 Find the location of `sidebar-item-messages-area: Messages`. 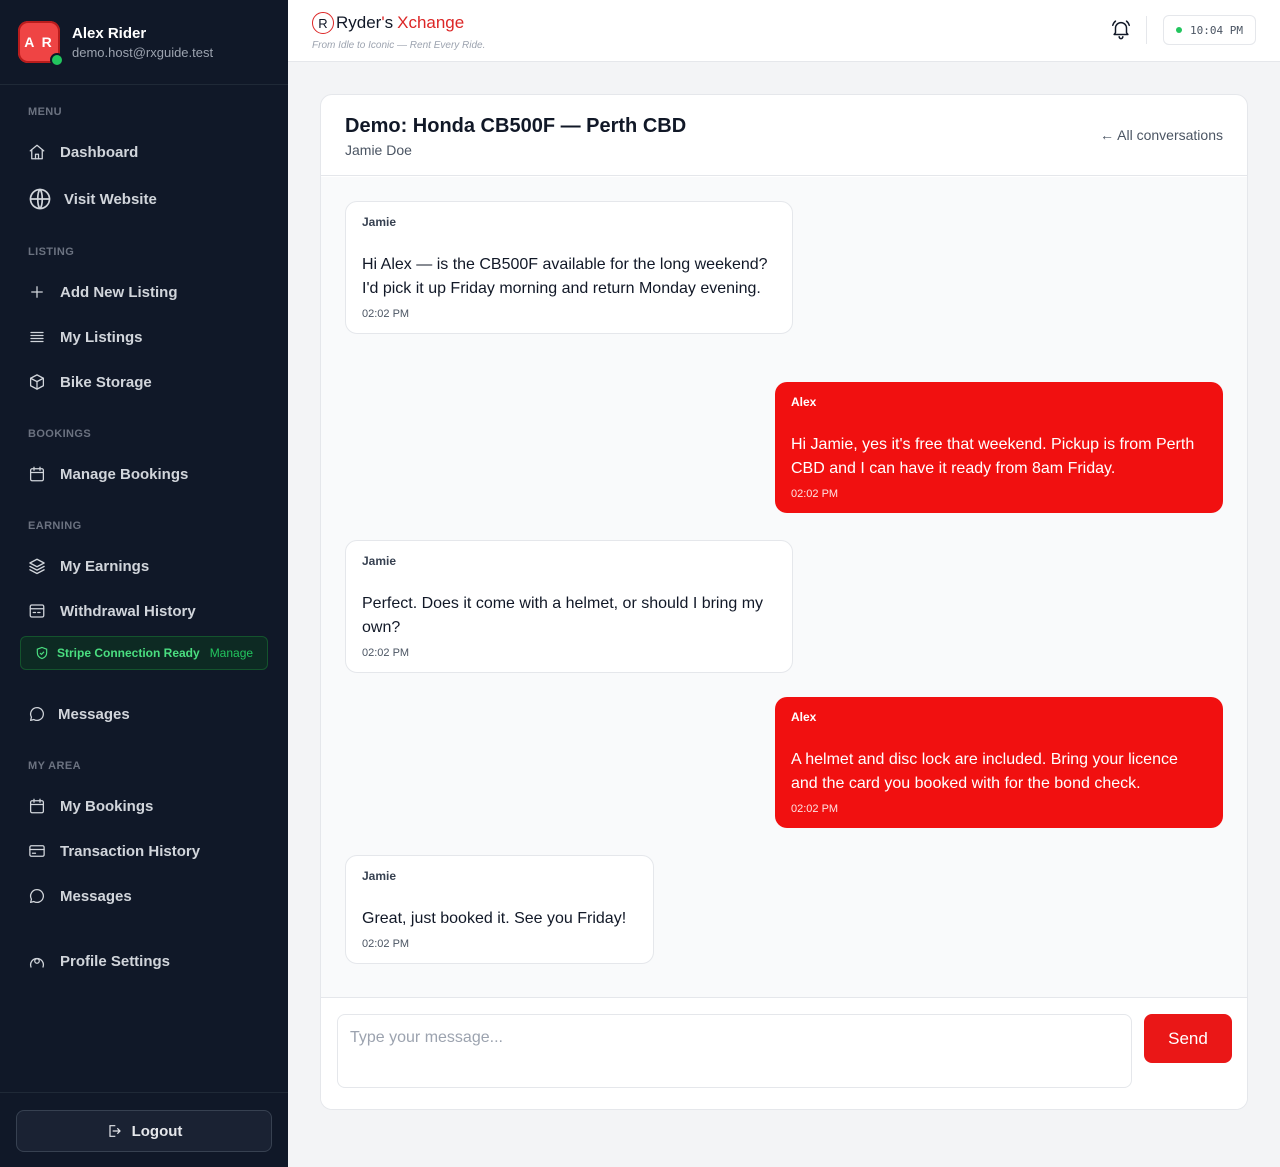

sidebar-item-messages-area: Messages is located at coordinates (80, 896).